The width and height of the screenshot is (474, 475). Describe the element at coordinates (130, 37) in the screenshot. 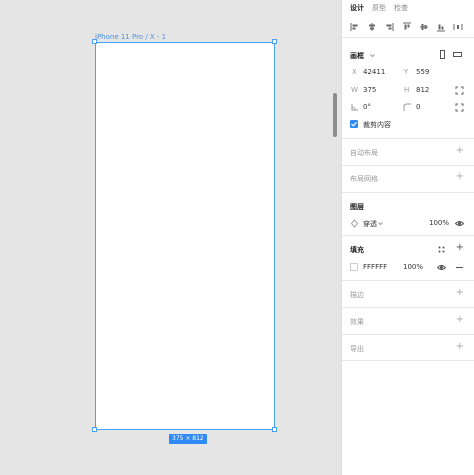

I see `frame-label: iPhone 11 Pro / X - 1` at that location.